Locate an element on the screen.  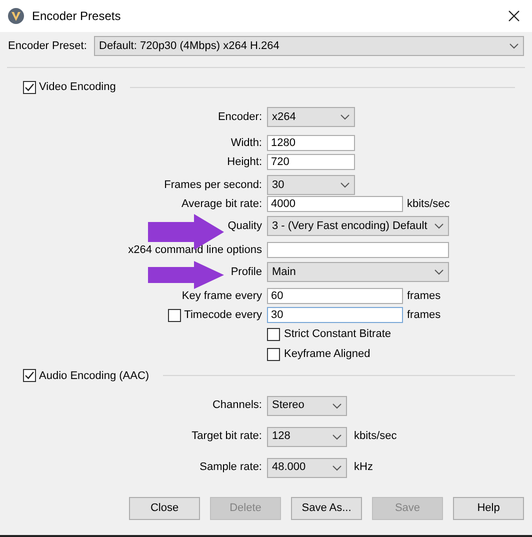
field-label: x264 command line options is located at coordinates (195, 250).